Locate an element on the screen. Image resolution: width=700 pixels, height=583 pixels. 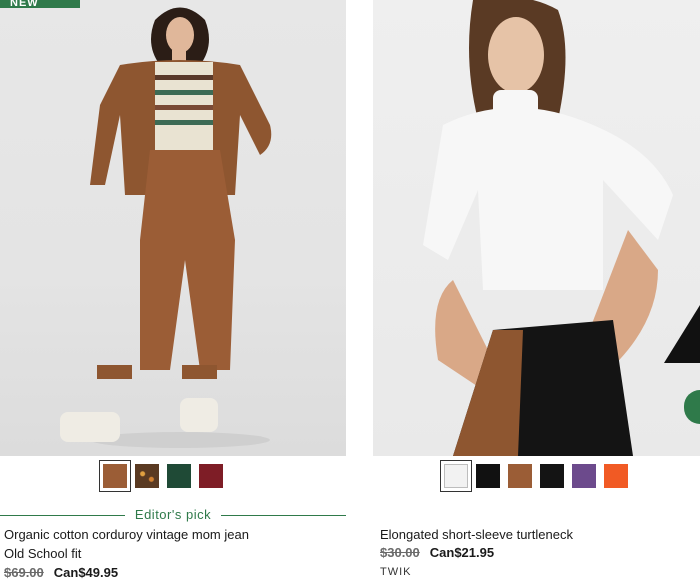
swatch-green is located at coordinates (179, 476).